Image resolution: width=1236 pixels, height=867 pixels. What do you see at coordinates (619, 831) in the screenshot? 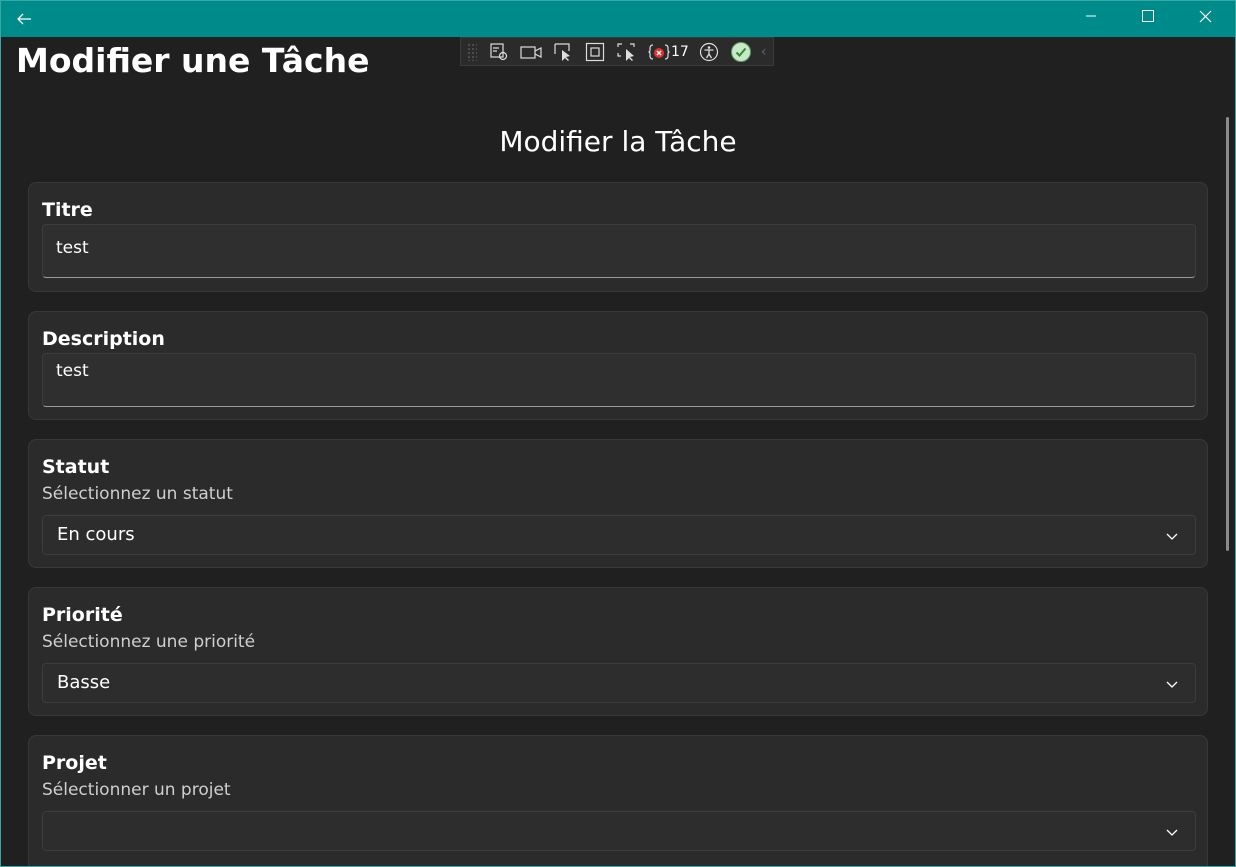
I see `project-select` at bounding box center [619, 831].